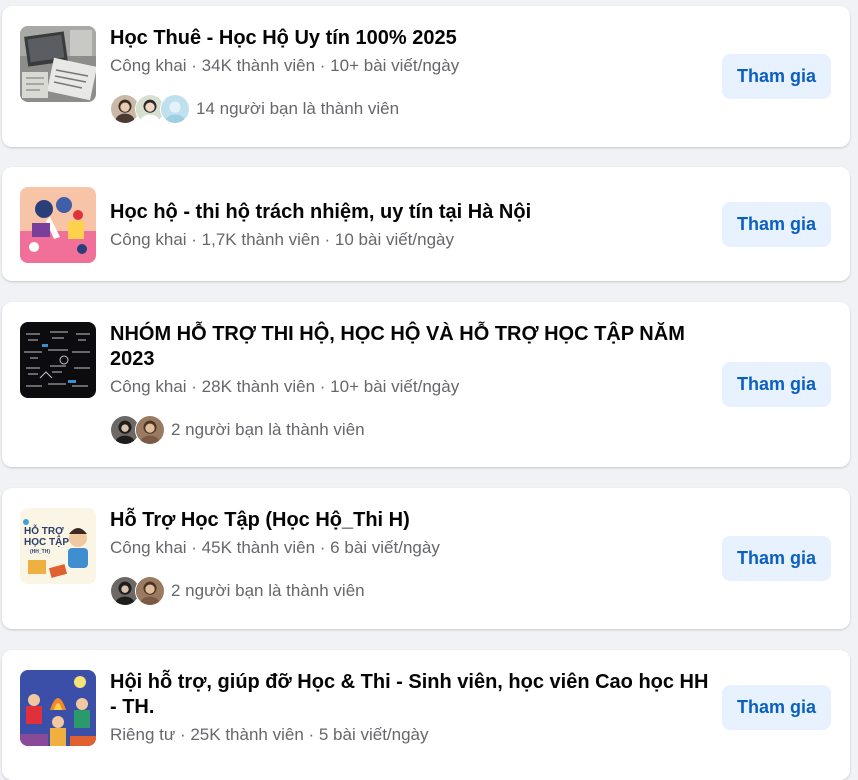 Image resolution: width=858 pixels, height=780 pixels. I want to click on ho-tro-hoc-tap-logo-icon: HỖ TRỢ HỌC TẬP (HH_TH), so click(58, 546).